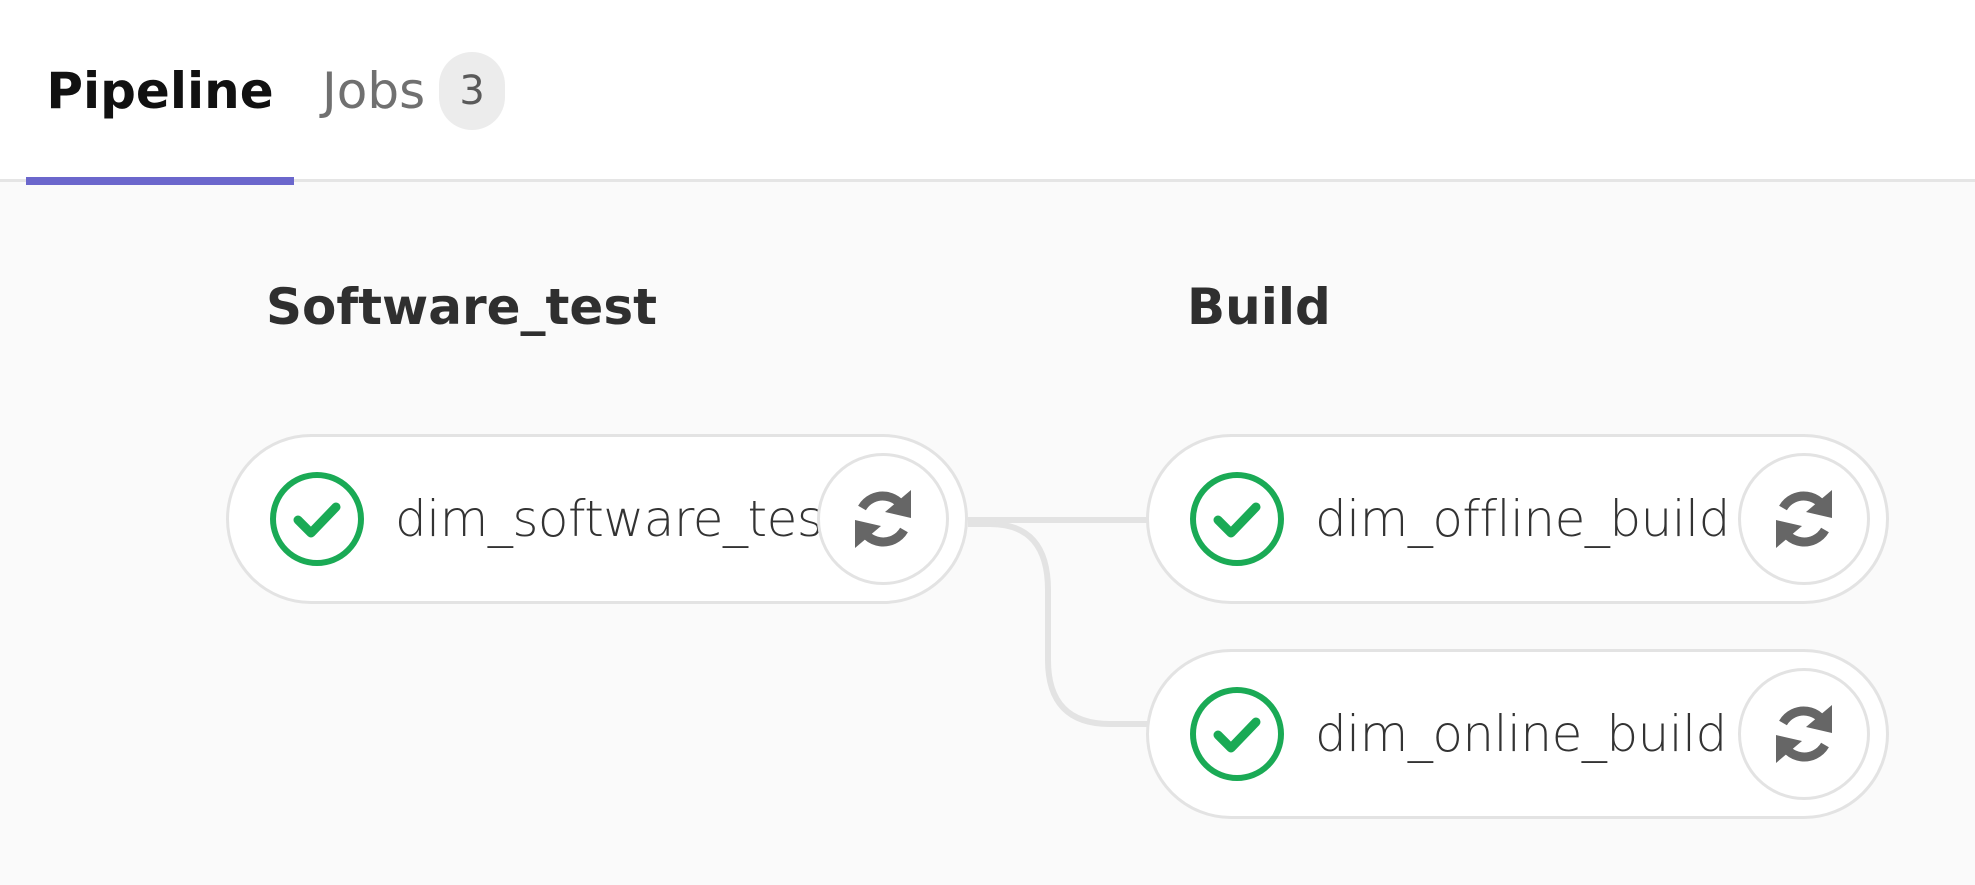  What do you see at coordinates (1521, 734) in the screenshot?
I see `job-name: dim_online_build` at bounding box center [1521, 734].